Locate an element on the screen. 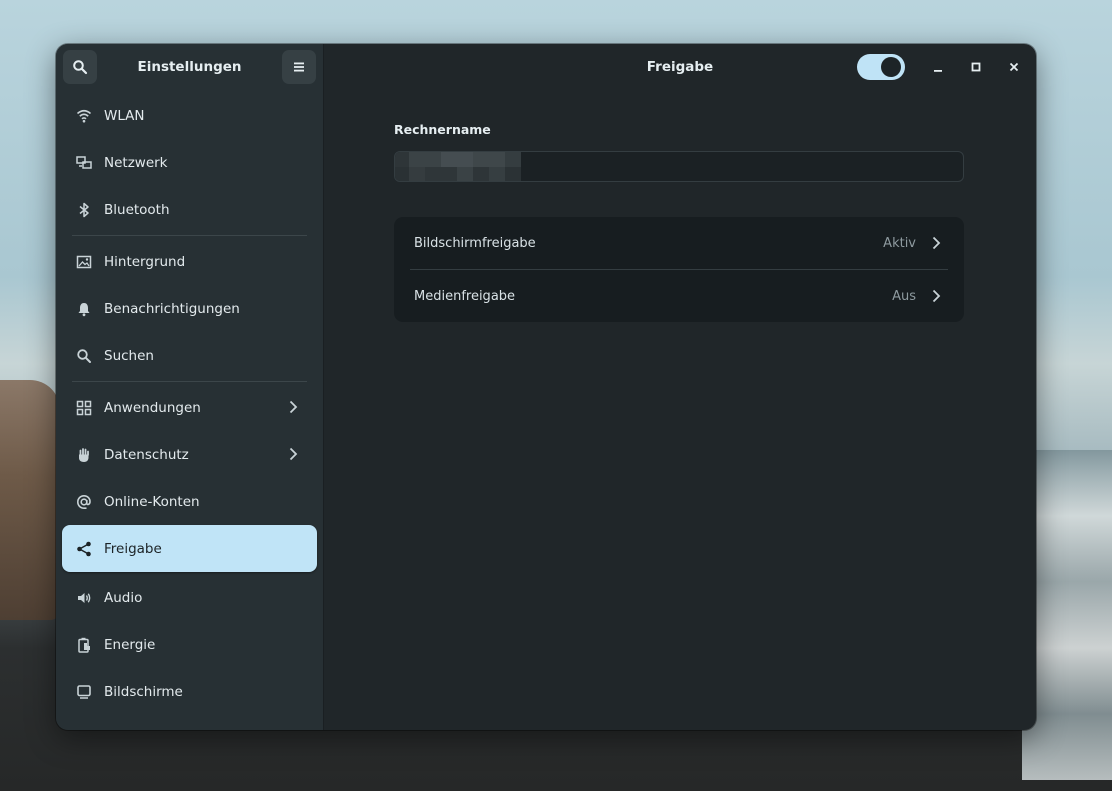 The width and height of the screenshot is (1112, 791). sidebar-item-label: Netzwerk is located at coordinates (136, 162).